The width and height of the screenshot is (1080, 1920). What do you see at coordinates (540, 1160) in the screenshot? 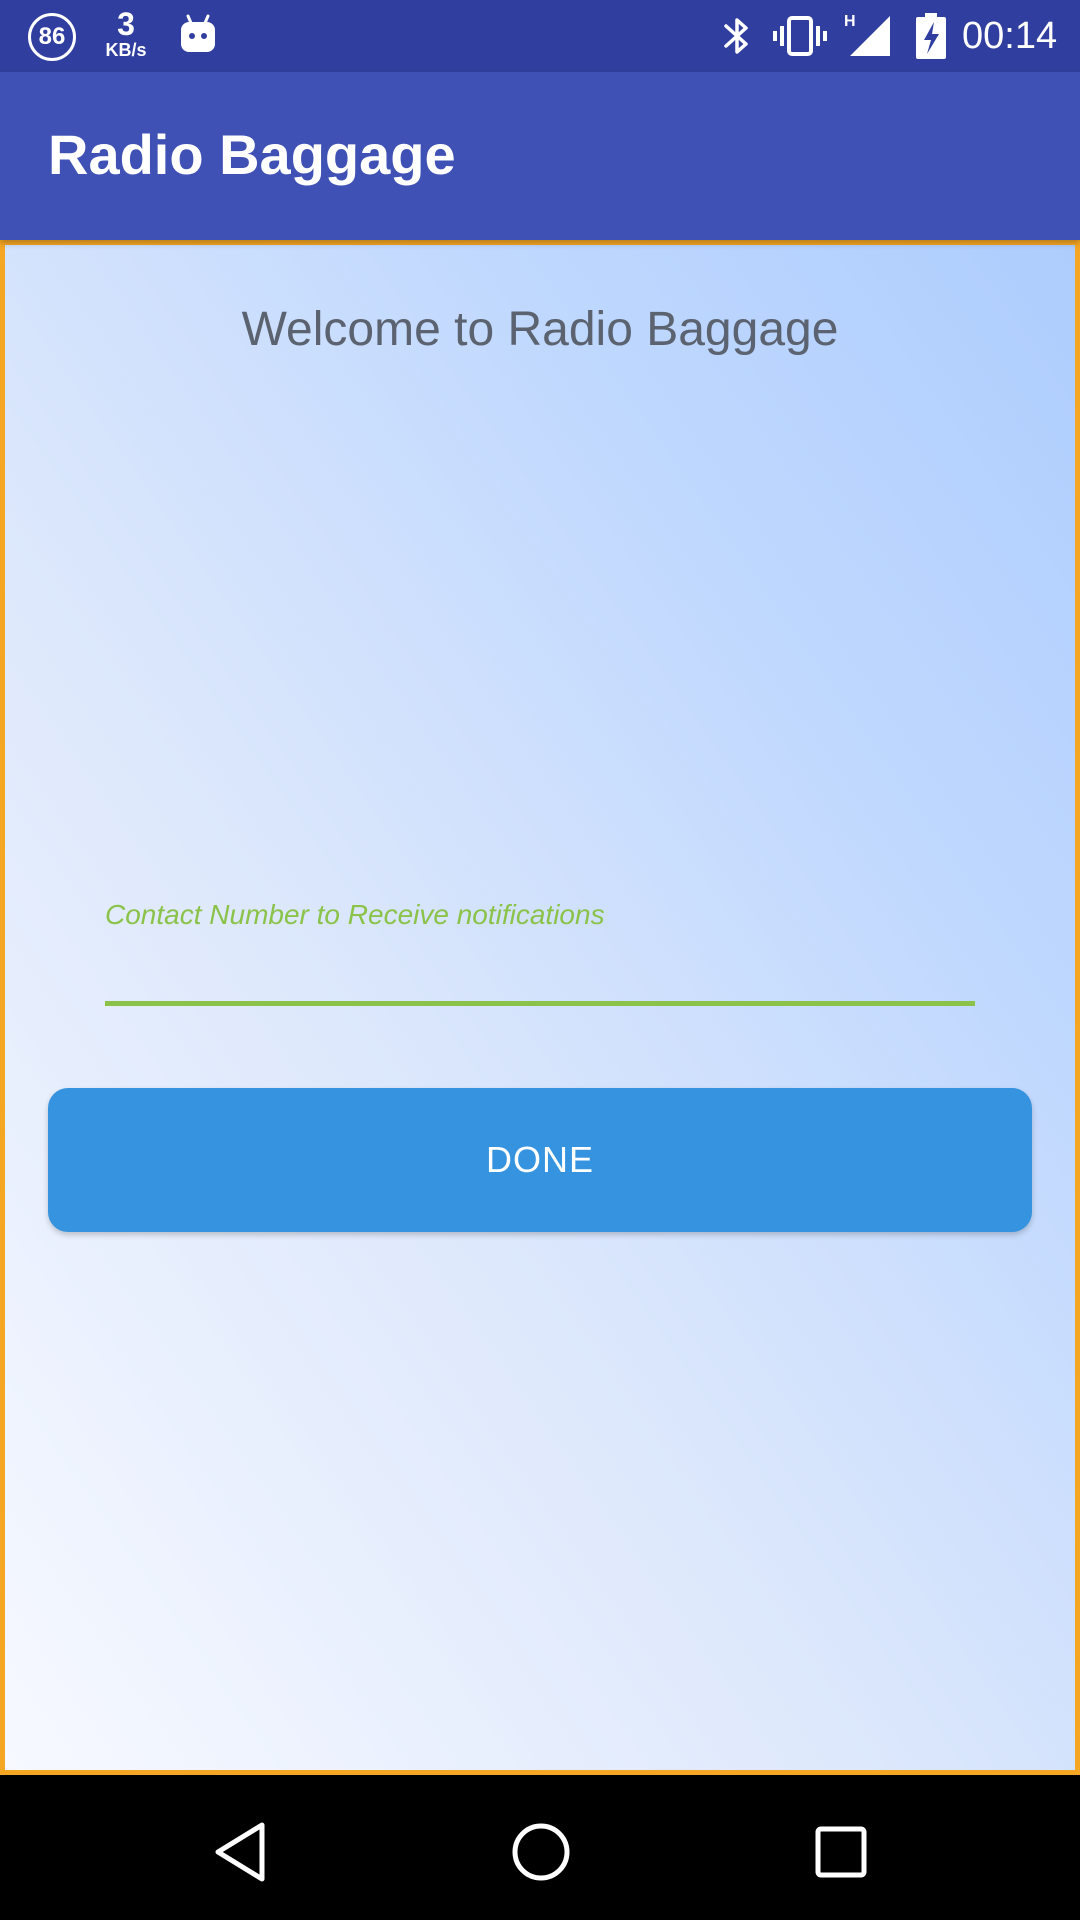
I see `done-button: DONE` at bounding box center [540, 1160].